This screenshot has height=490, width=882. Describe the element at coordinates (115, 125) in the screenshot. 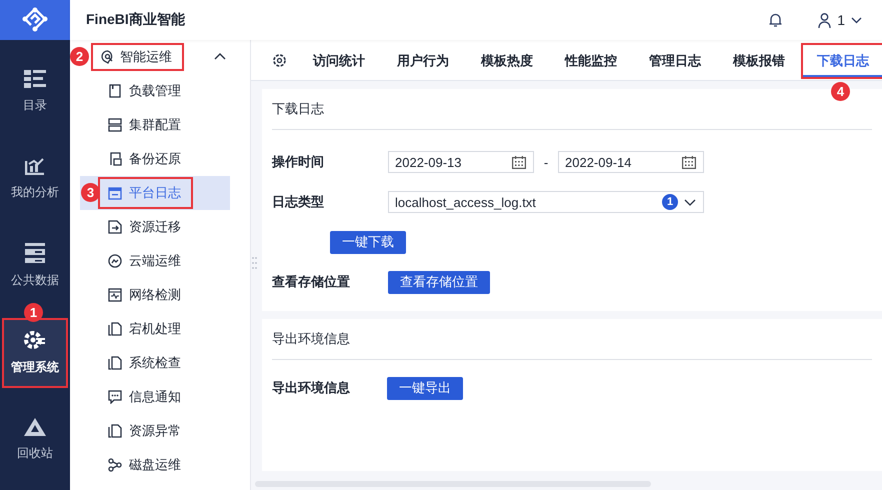

I see `server-icon` at that location.